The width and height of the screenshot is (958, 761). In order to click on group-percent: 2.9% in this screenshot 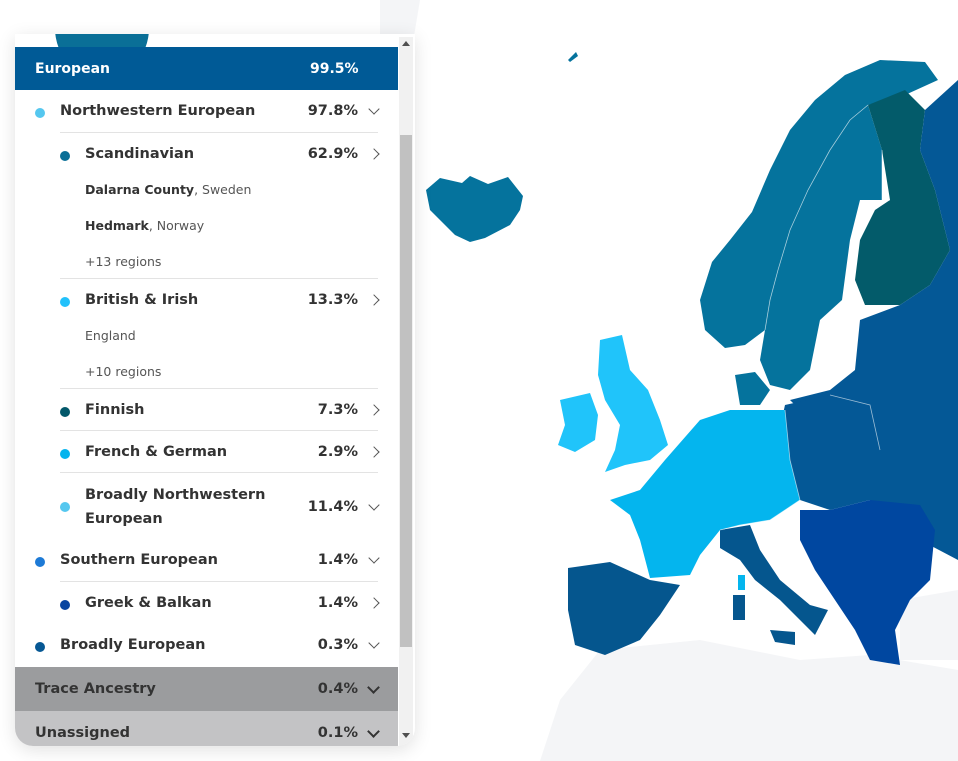, I will do `click(337, 452)`.